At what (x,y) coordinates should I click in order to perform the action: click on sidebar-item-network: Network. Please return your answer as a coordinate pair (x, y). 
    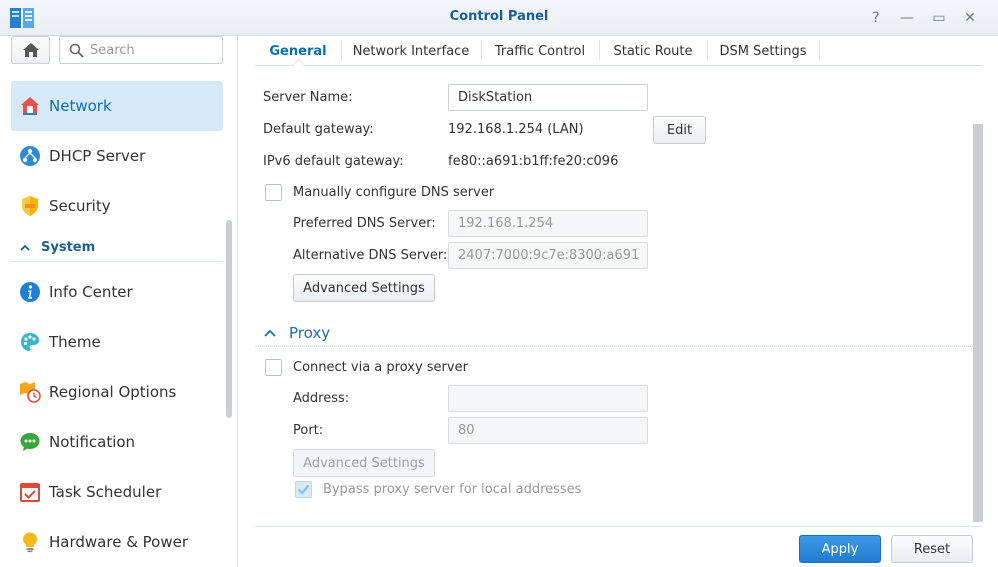
    Looking at the image, I should click on (117, 106).